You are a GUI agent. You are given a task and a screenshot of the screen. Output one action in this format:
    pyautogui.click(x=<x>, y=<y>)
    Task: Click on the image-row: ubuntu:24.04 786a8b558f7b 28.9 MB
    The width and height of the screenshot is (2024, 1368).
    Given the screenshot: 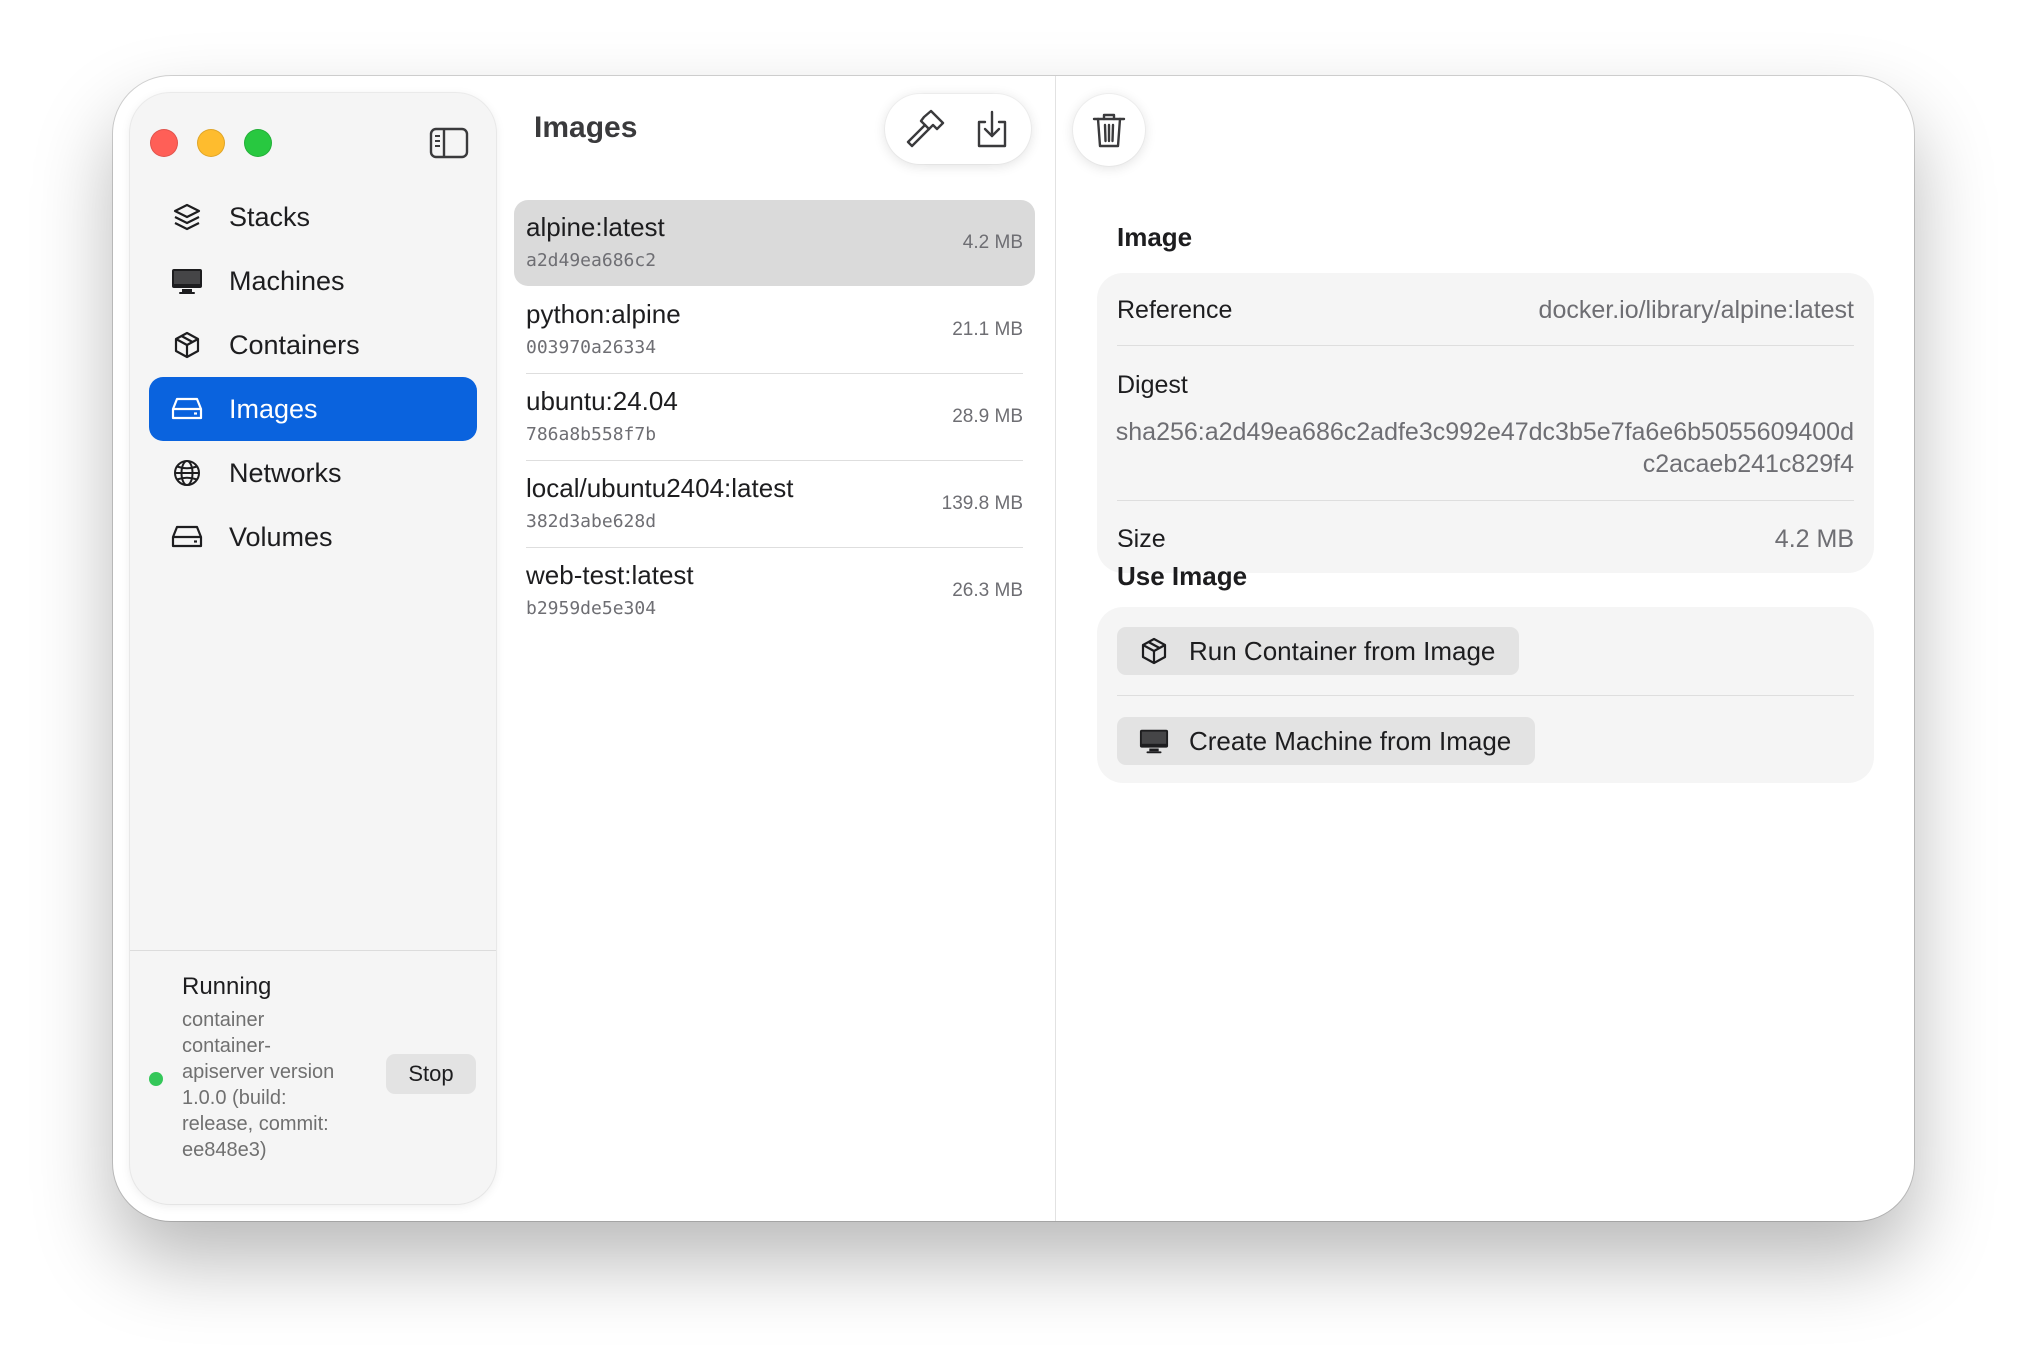 What is the action you would take?
    pyautogui.click(x=774, y=417)
    